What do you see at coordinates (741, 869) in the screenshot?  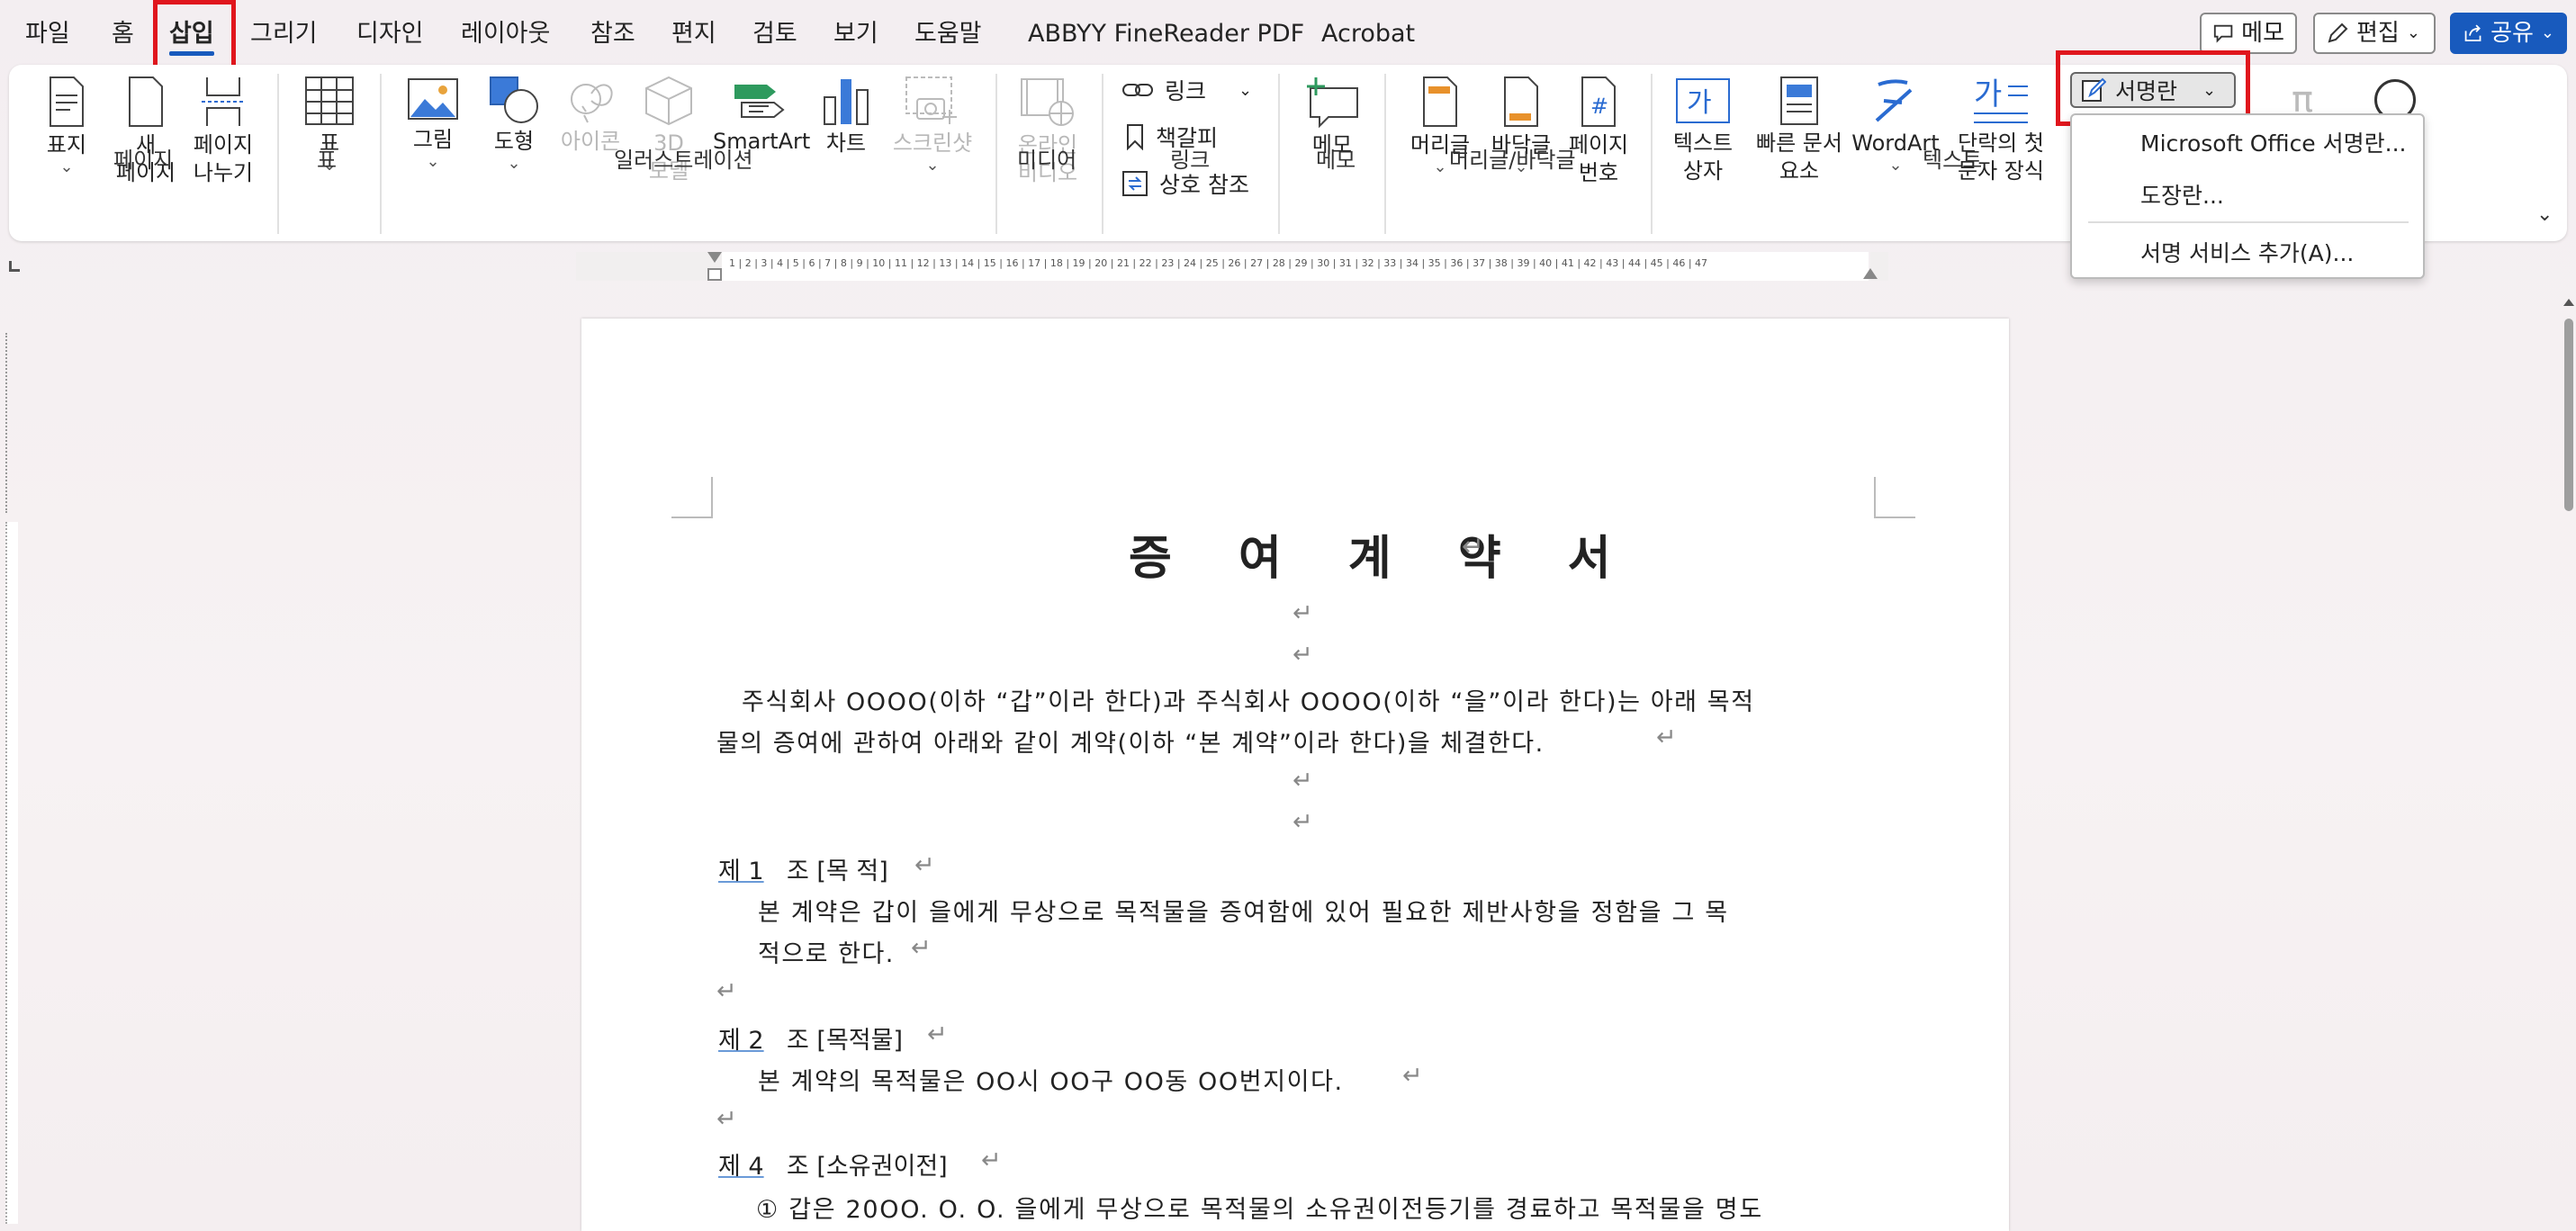 I see `article-1-number: 제 1` at bounding box center [741, 869].